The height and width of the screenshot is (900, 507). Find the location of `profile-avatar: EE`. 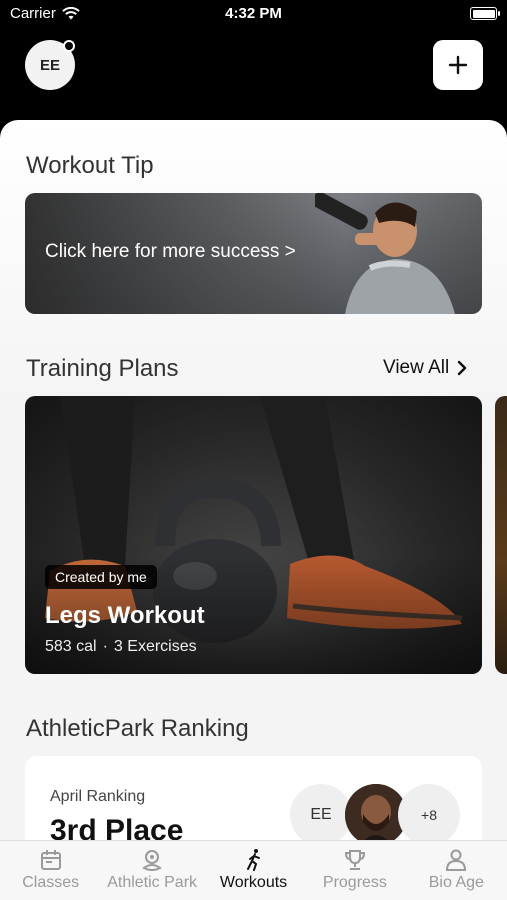

profile-avatar: EE is located at coordinates (50, 65).